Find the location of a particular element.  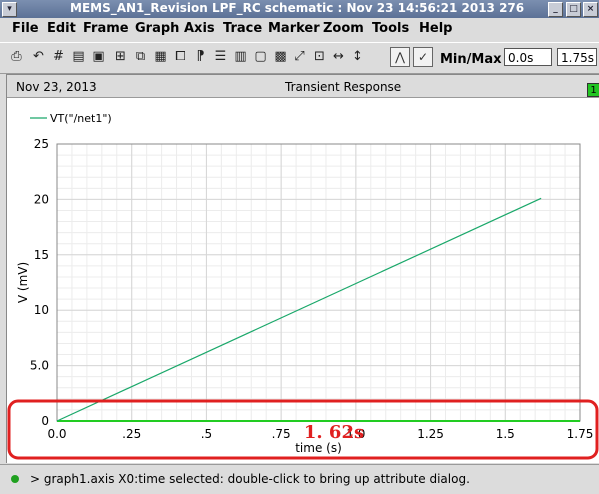

x-tick-label: 1.5 is located at coordinates (505, 434).